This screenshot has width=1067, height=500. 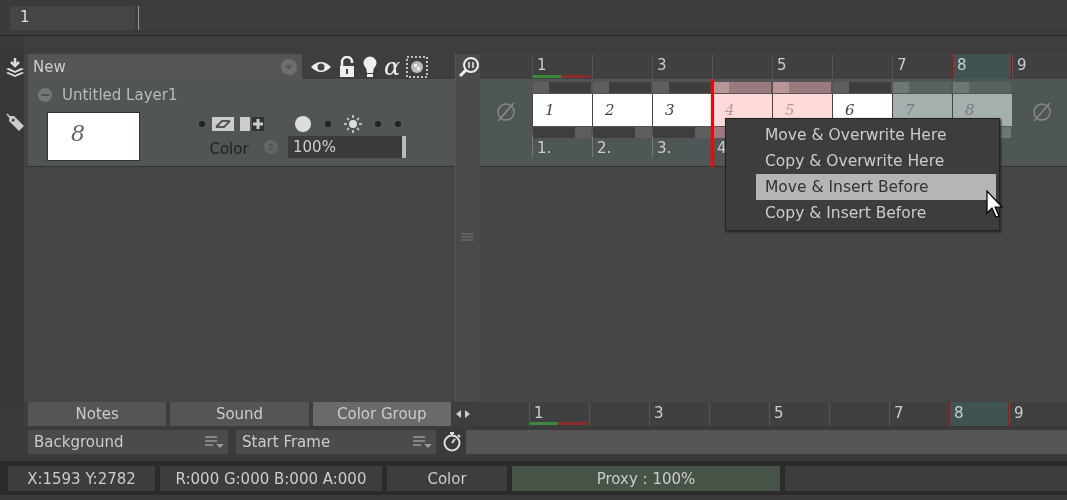 What do you see at coordinates (347, 147) in the screenshot?
I see `opacity-field: 100%` at bounding box center [347, 147].